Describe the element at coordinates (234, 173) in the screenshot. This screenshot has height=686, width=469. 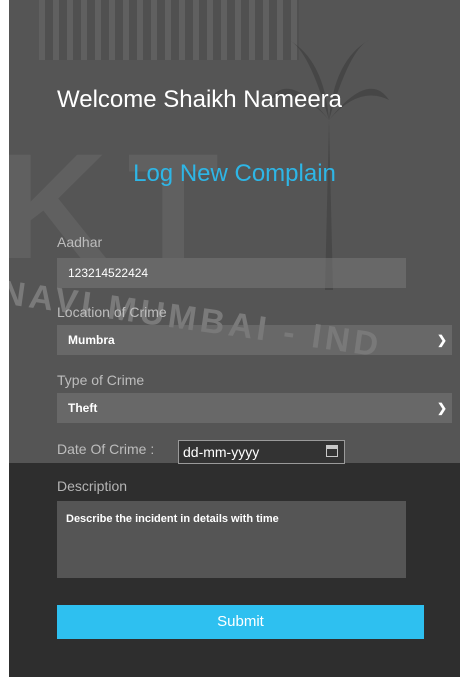
I see `form-title: Log New Complain` at that location.